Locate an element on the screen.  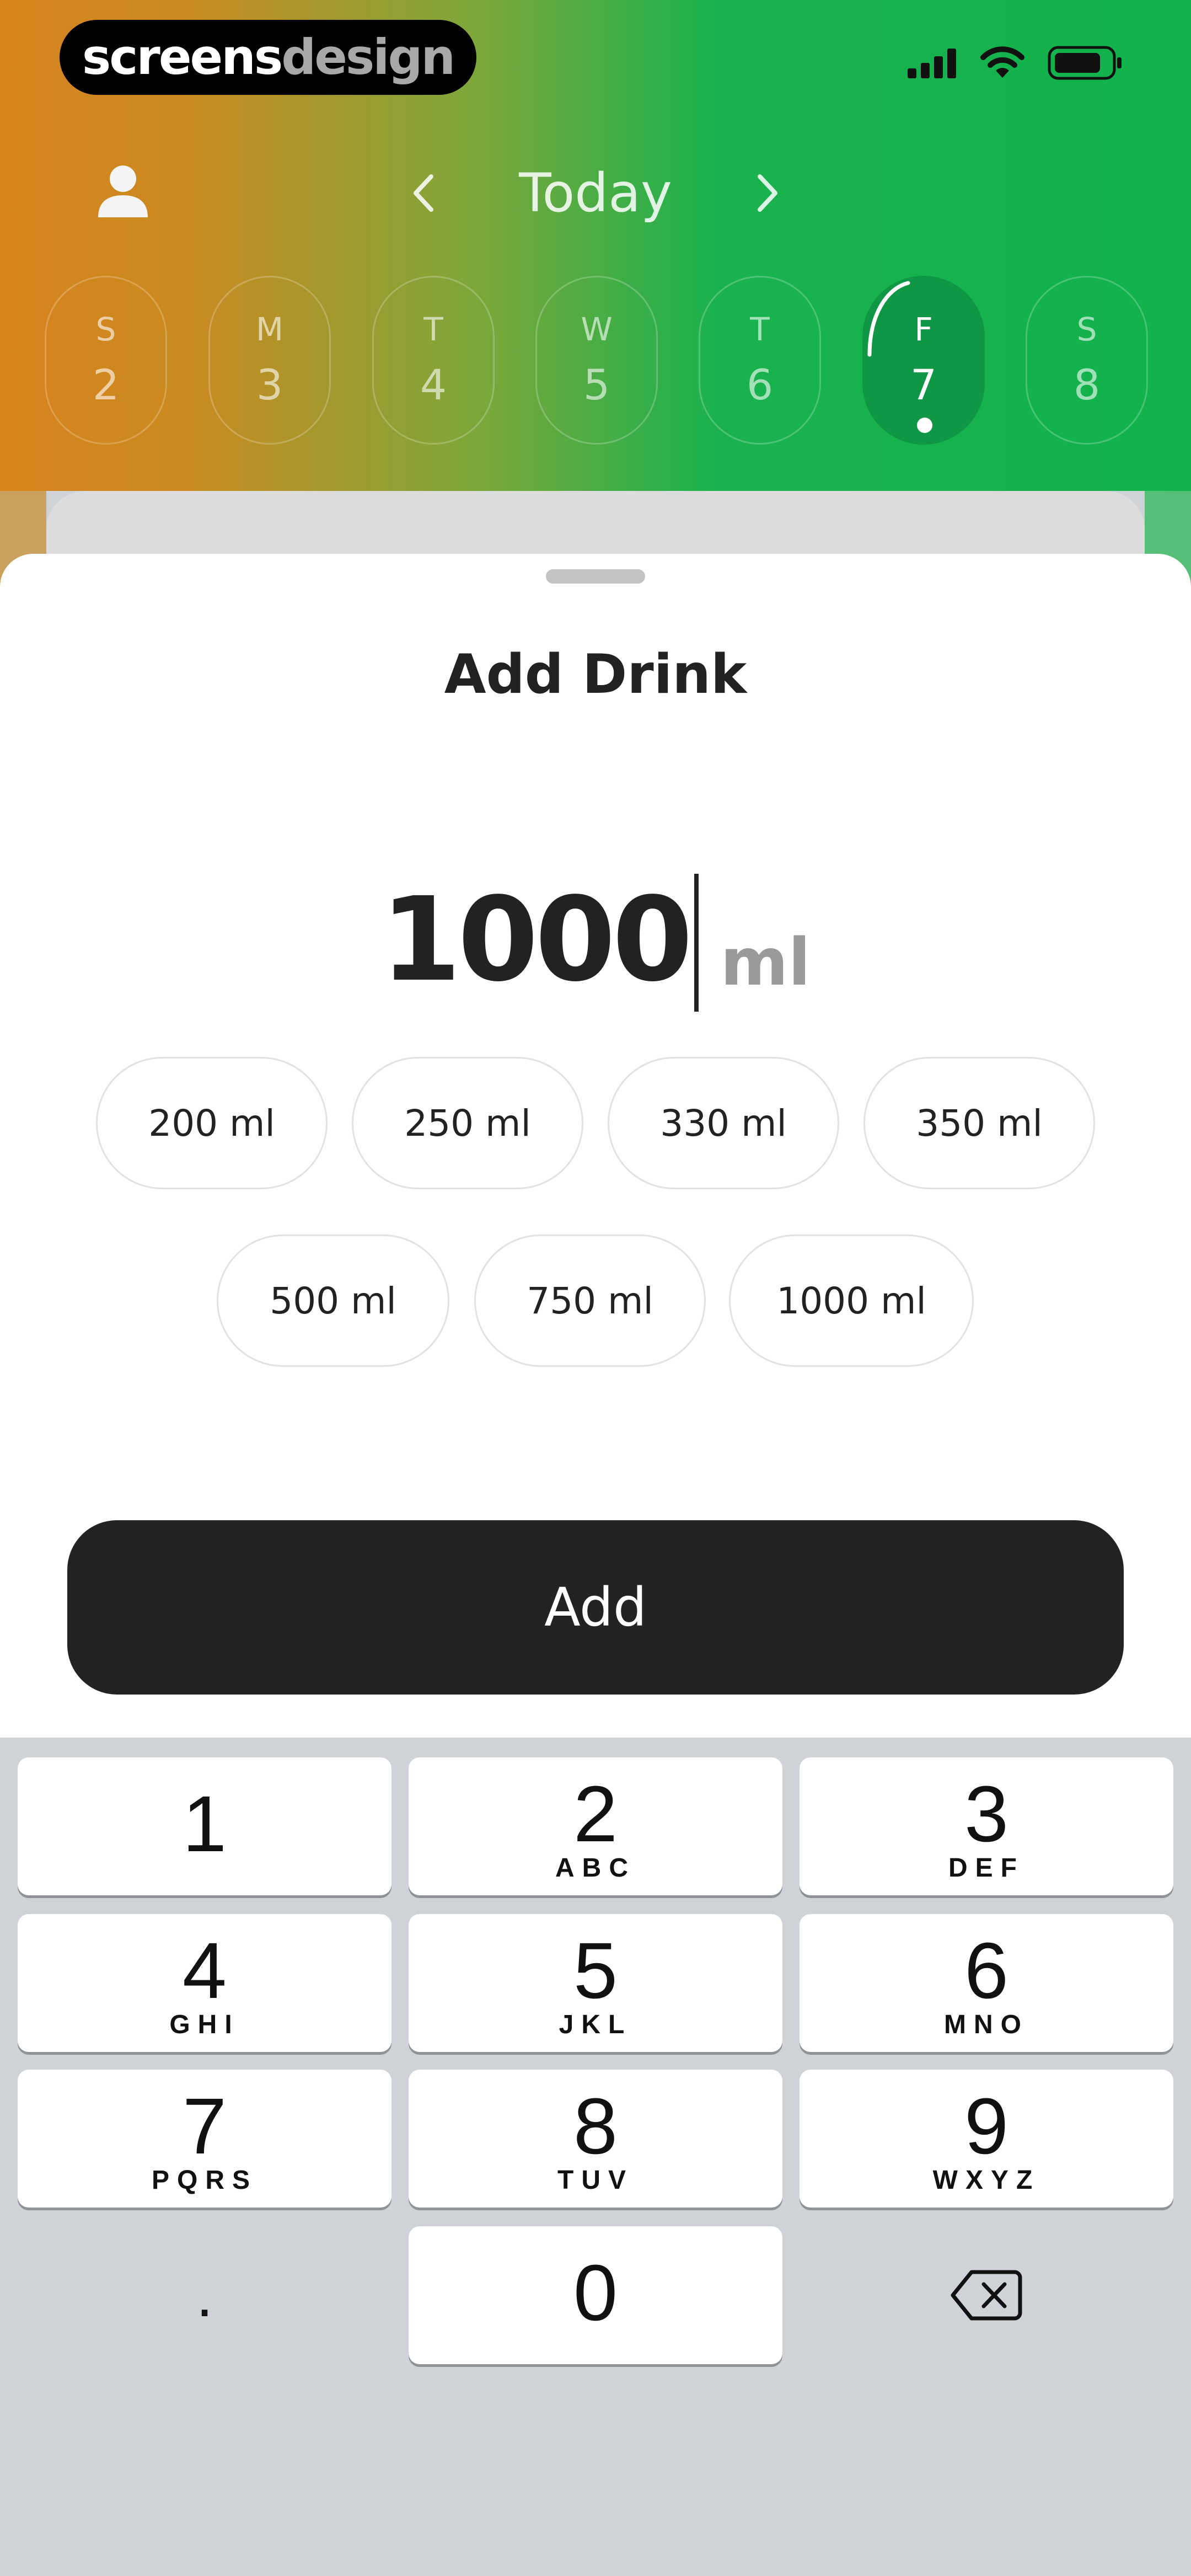
date-navigator: Today is located at coordinates (595, 193).